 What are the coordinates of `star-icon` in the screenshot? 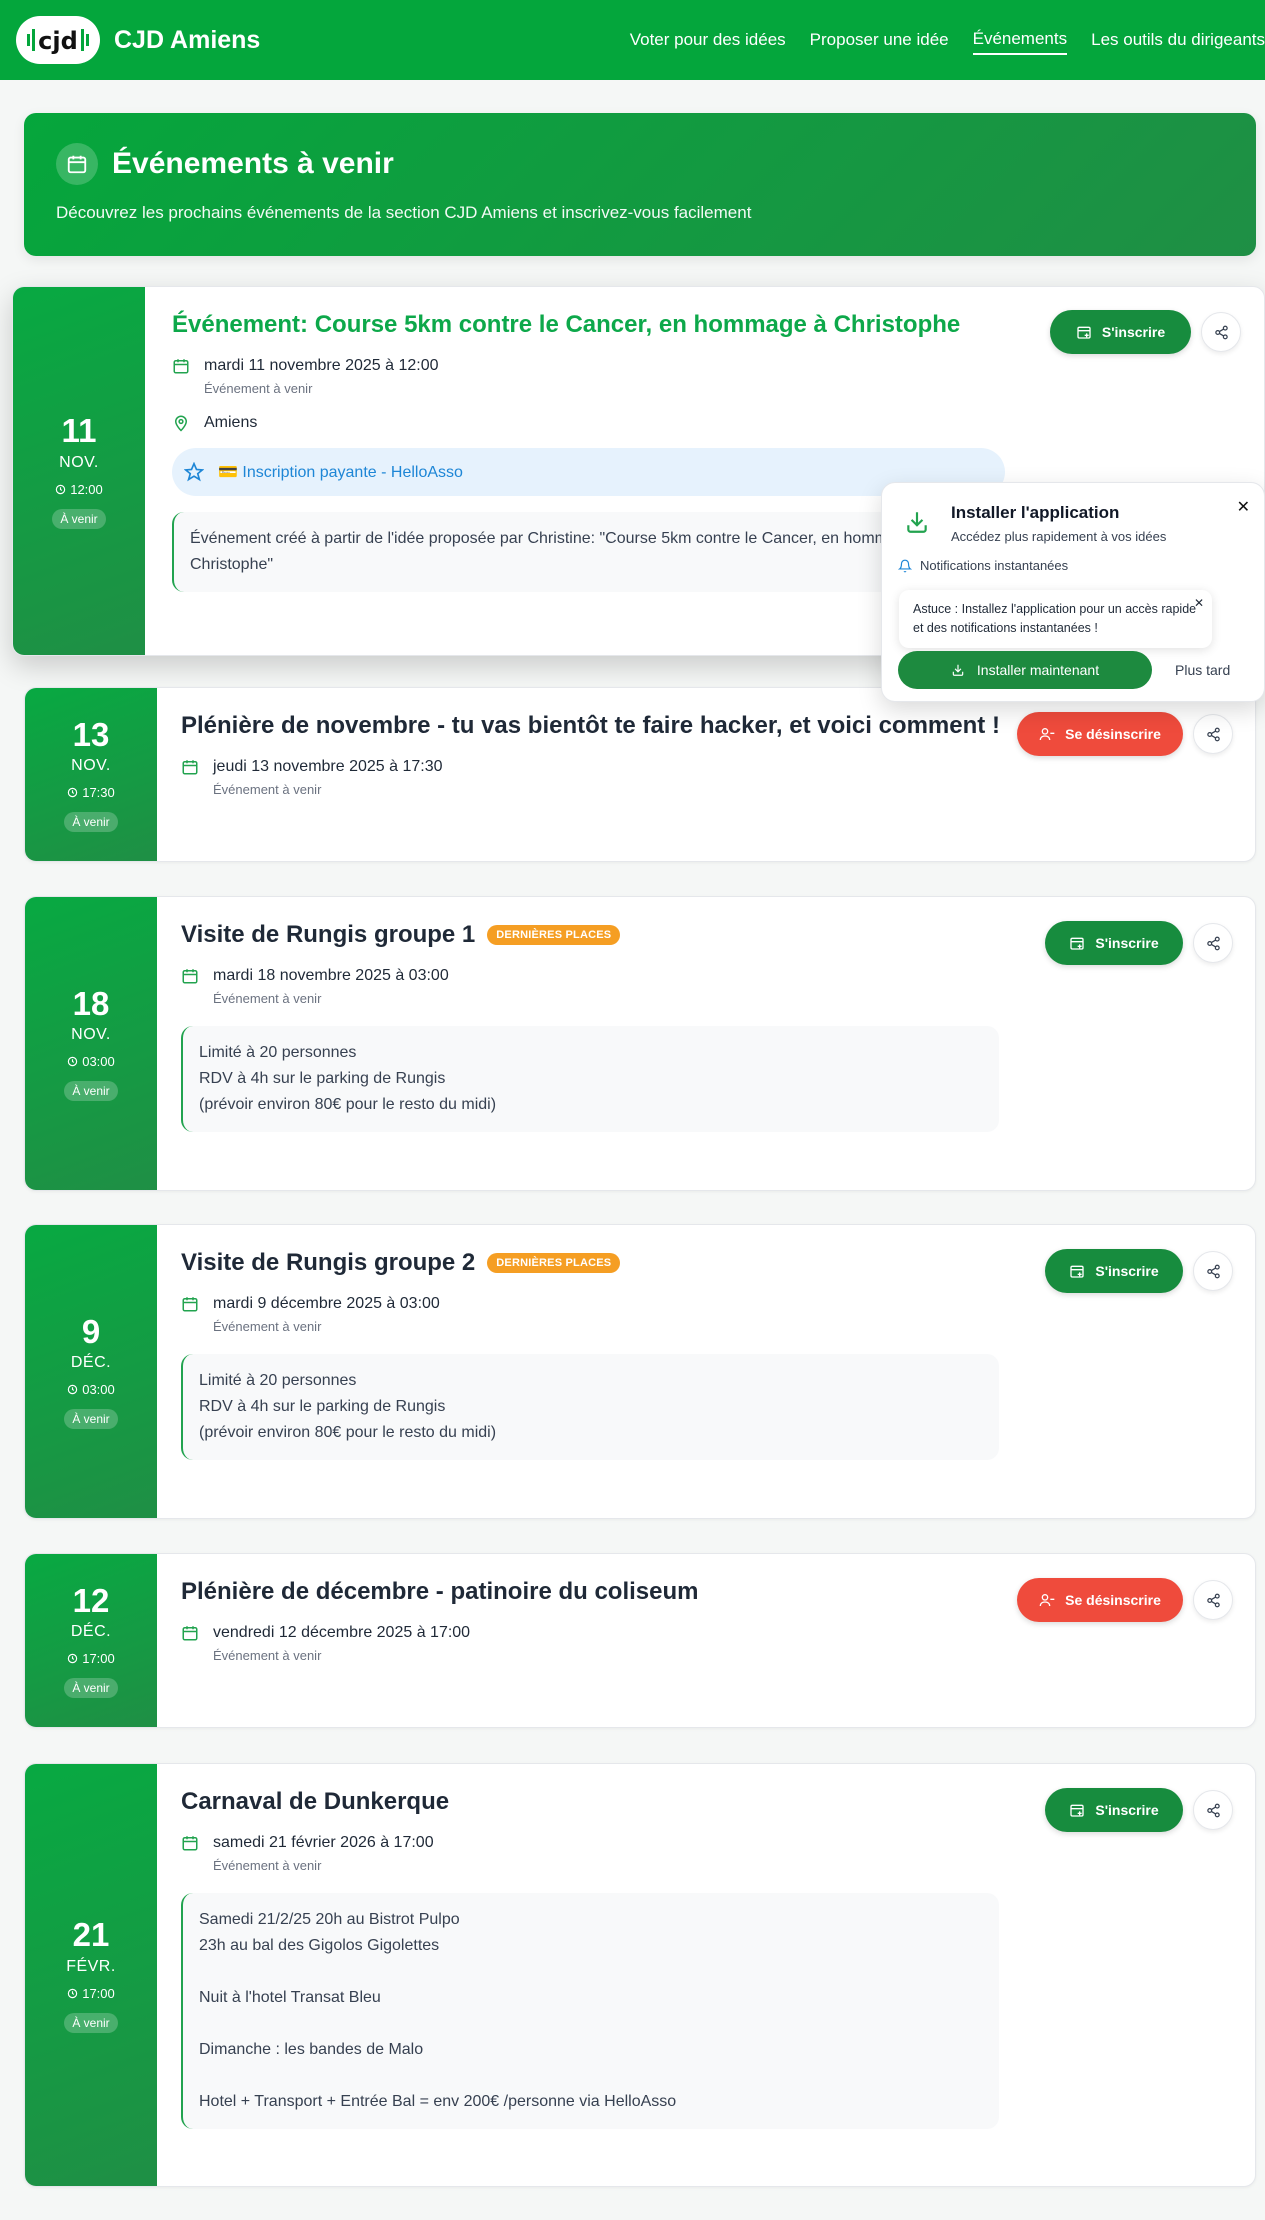 It's located at (194, 472).